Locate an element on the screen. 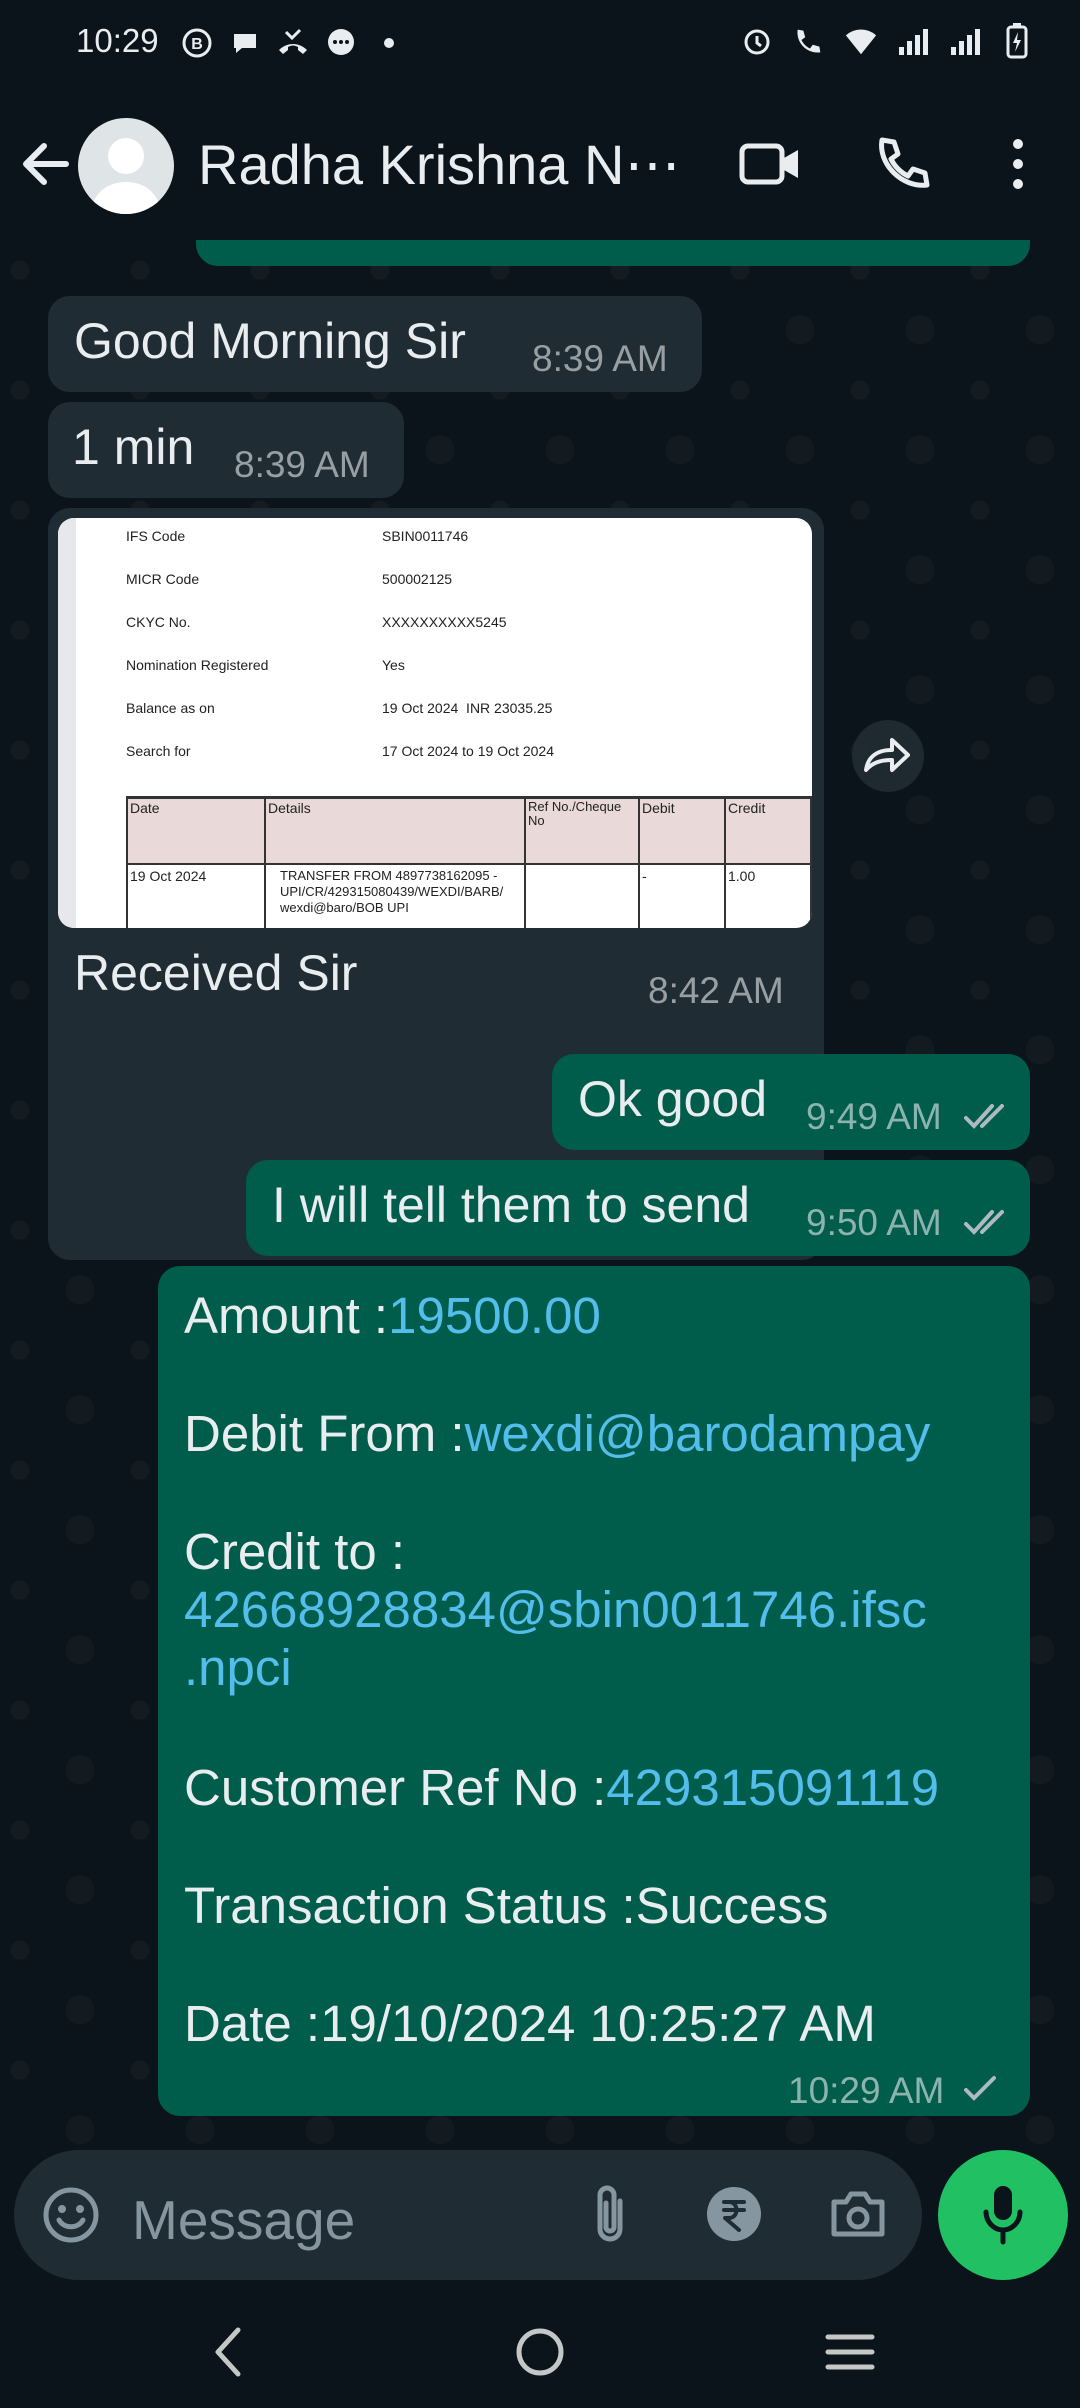 The image size is (1080, 2408). table-header-cell: Date is located at coordinates (145, 808).